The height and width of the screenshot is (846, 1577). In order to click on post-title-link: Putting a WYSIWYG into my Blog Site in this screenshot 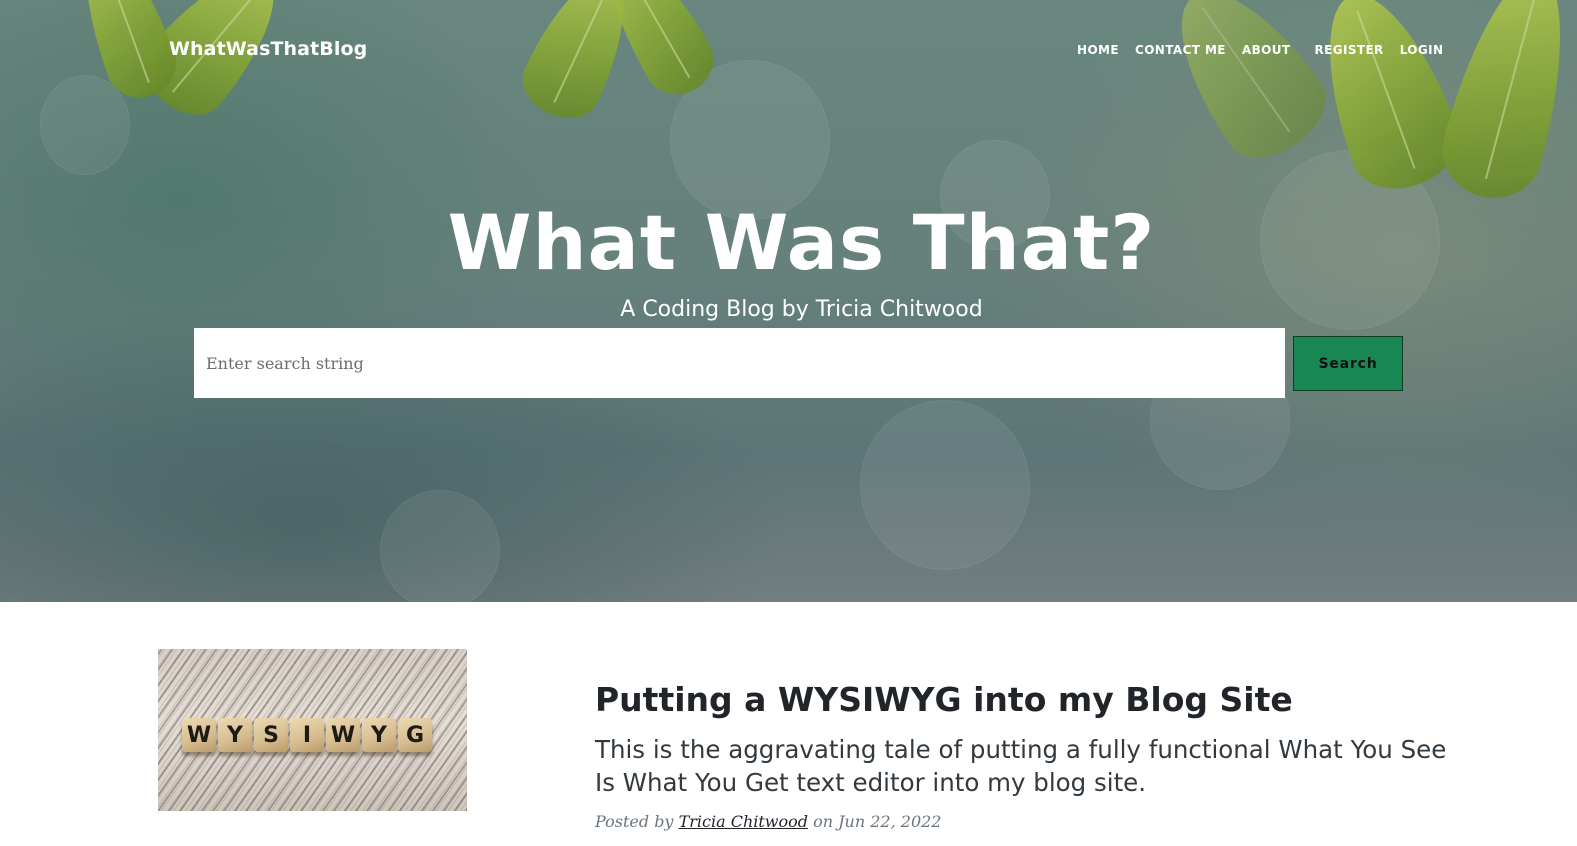, I will do `click(1045, 699)`.